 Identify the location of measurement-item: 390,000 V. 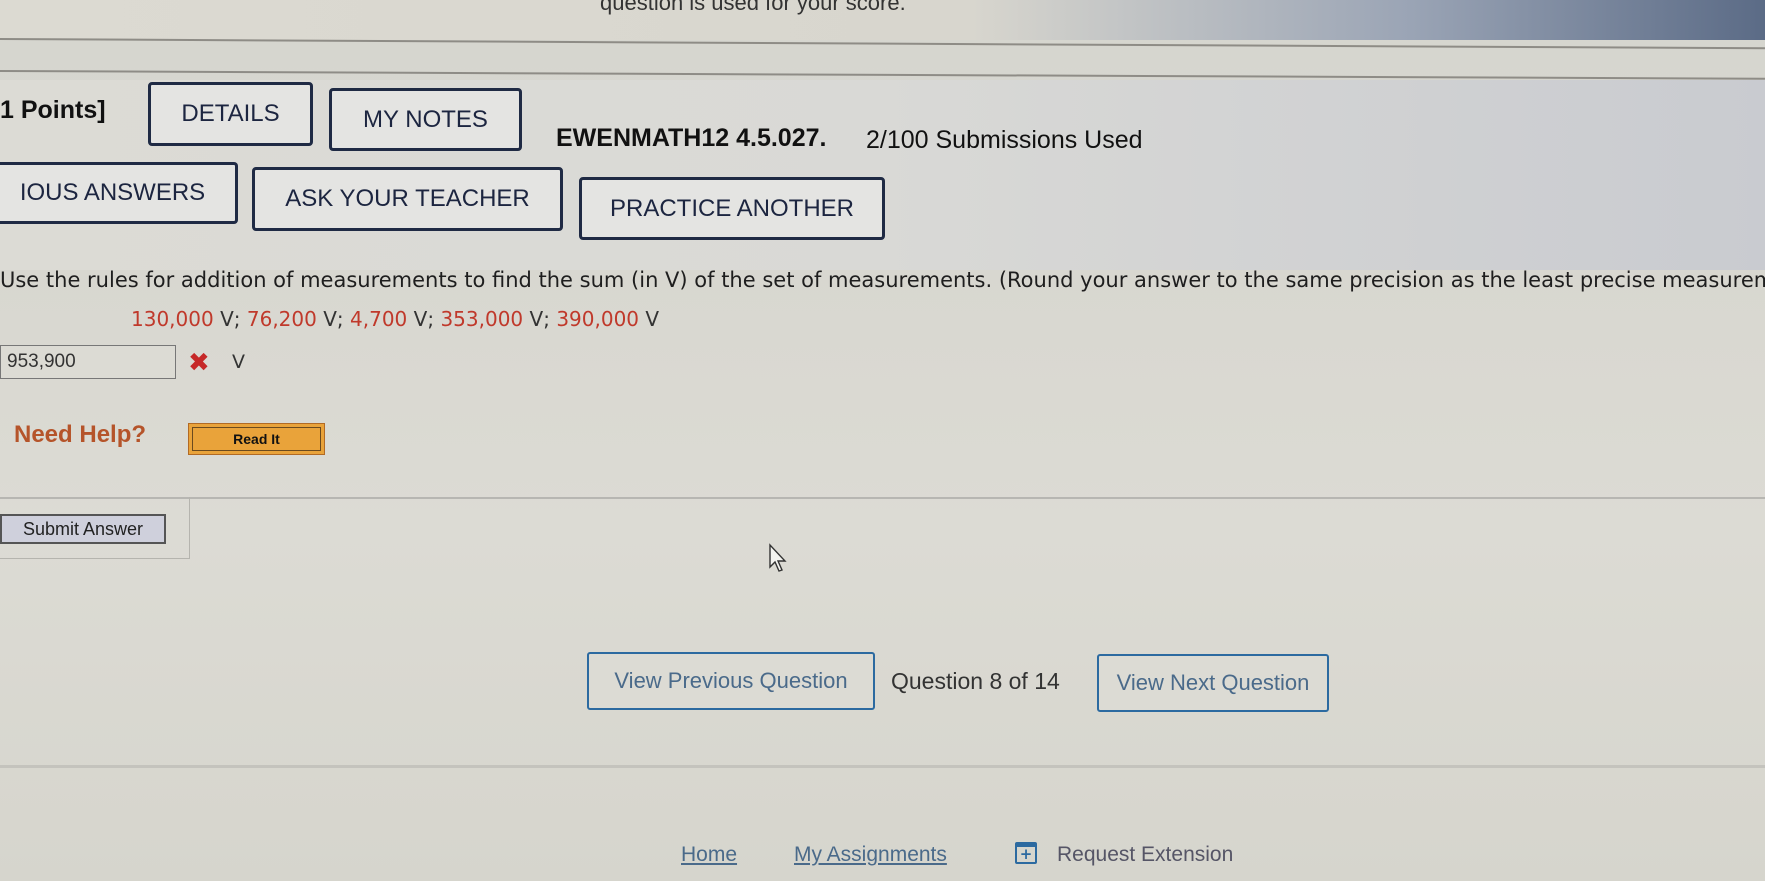
(608, 319).